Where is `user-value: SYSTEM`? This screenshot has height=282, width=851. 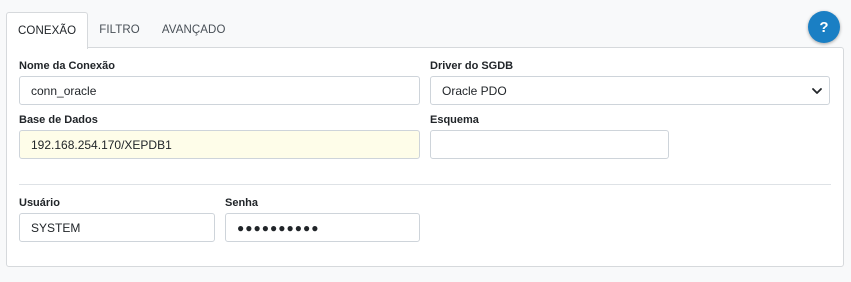
user-value: SYSTEM is located at coordinates (56, 227).